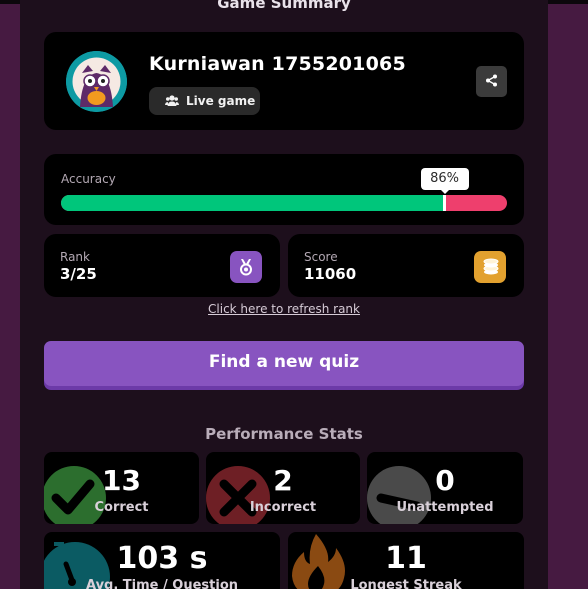 The image size is (588, 589). I want to click on avg-time-value: 103 s, so click(162, 558).